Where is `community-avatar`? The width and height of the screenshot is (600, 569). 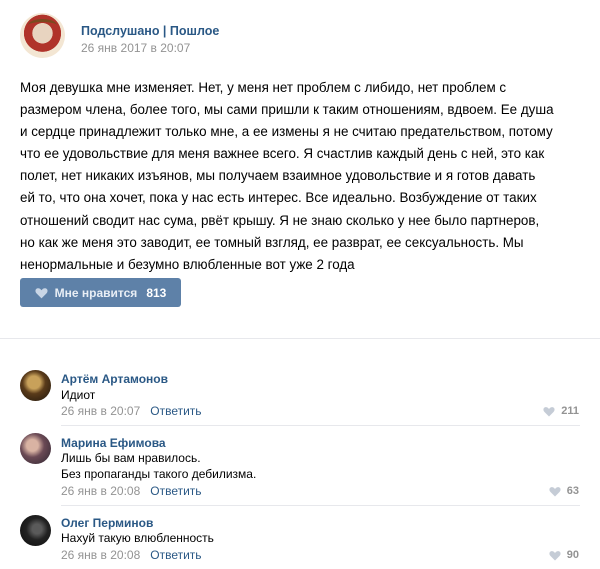 community-avatar is located at coordinates (42, 35).